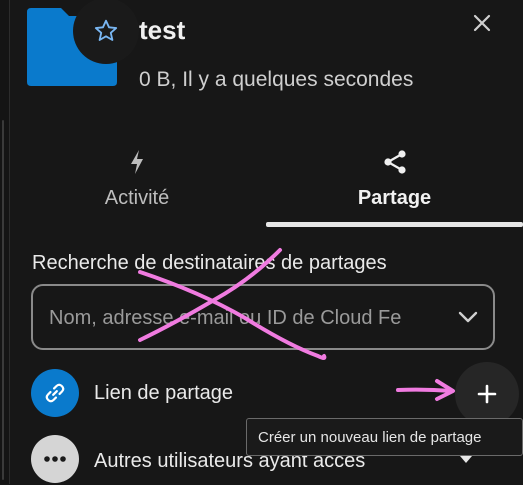  What do you see at coordinates (394, 224) in the screenshot?
I see `active-tab-indicator` at bounding box center [394, 224].